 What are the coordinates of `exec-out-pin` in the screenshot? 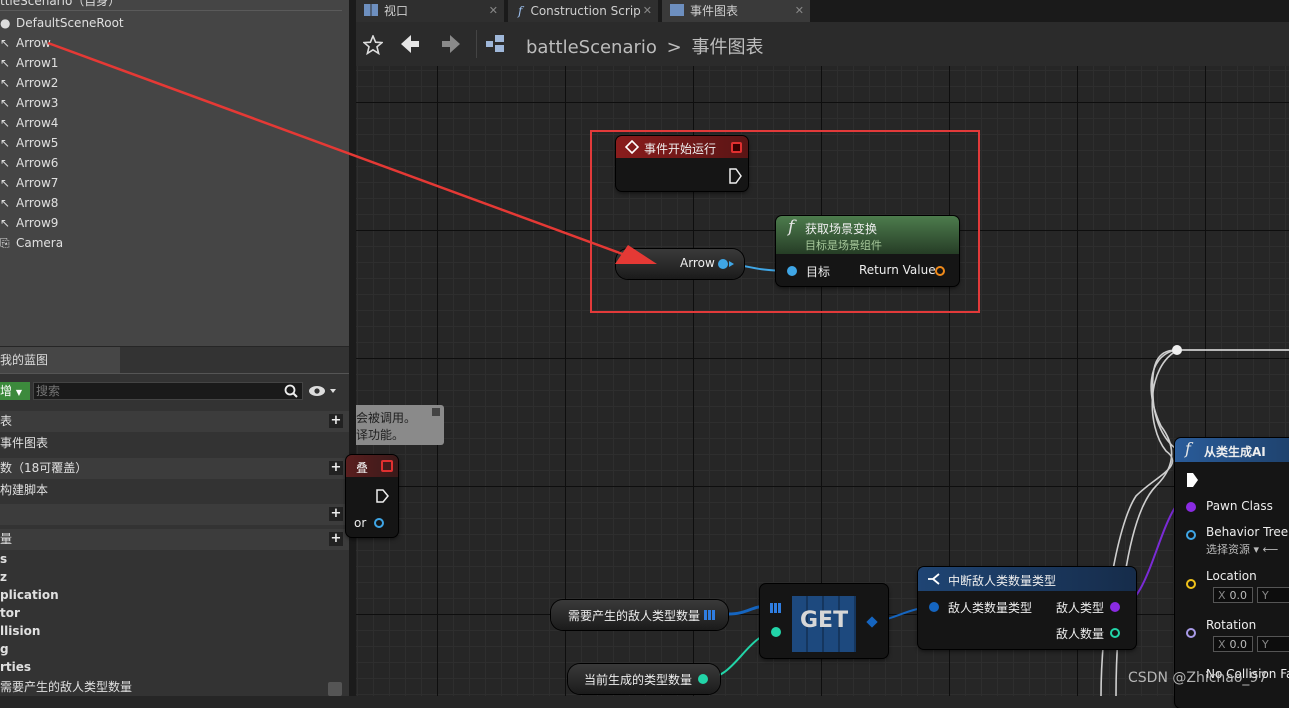 It's located at (382, 496).